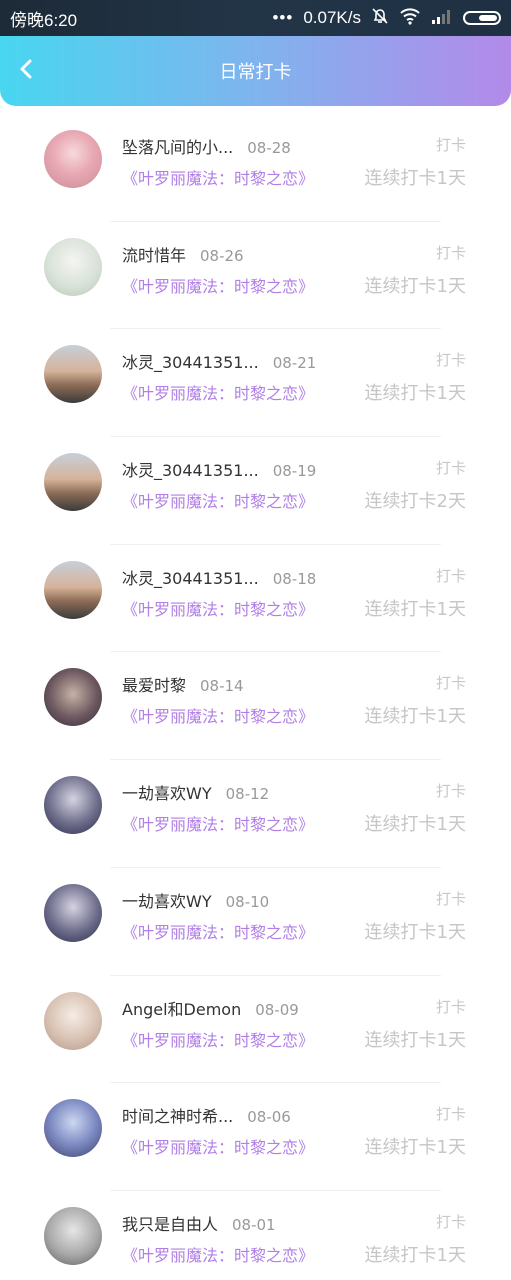 This screenshot has width=511, height=1280. I want to click on name-line: 最爱时黎 08-14, so click(183, 684).